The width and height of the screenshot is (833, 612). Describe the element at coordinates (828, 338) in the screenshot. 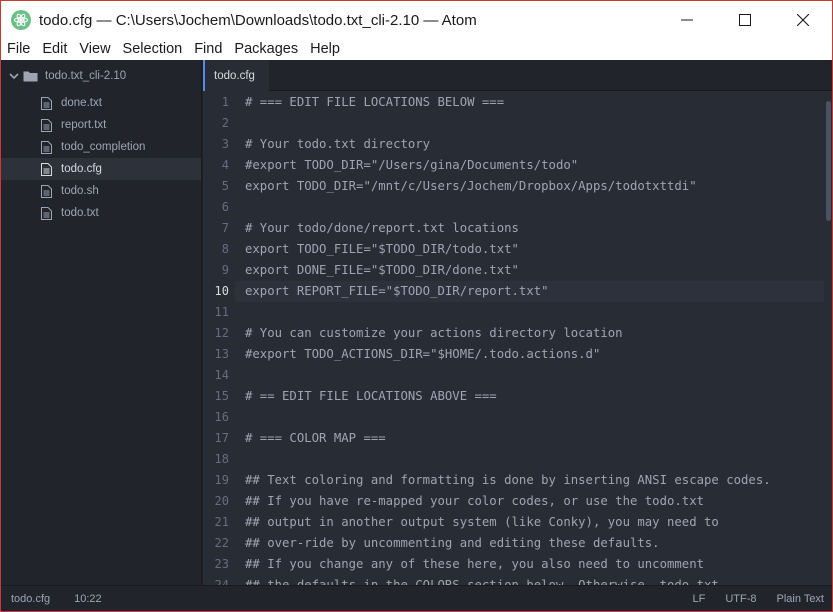

I see `vertical-scrollbar` at that location.